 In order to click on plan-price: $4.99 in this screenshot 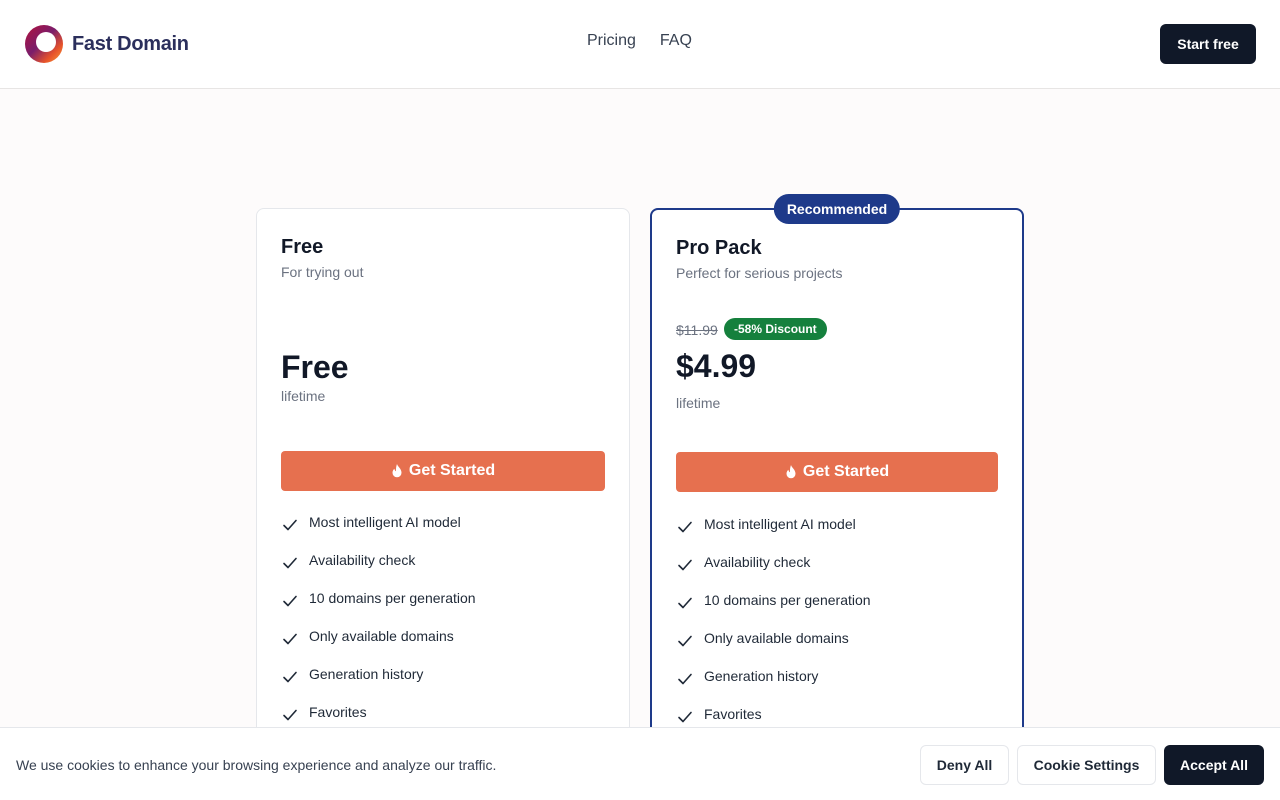, I will do `click(716, 366)`.